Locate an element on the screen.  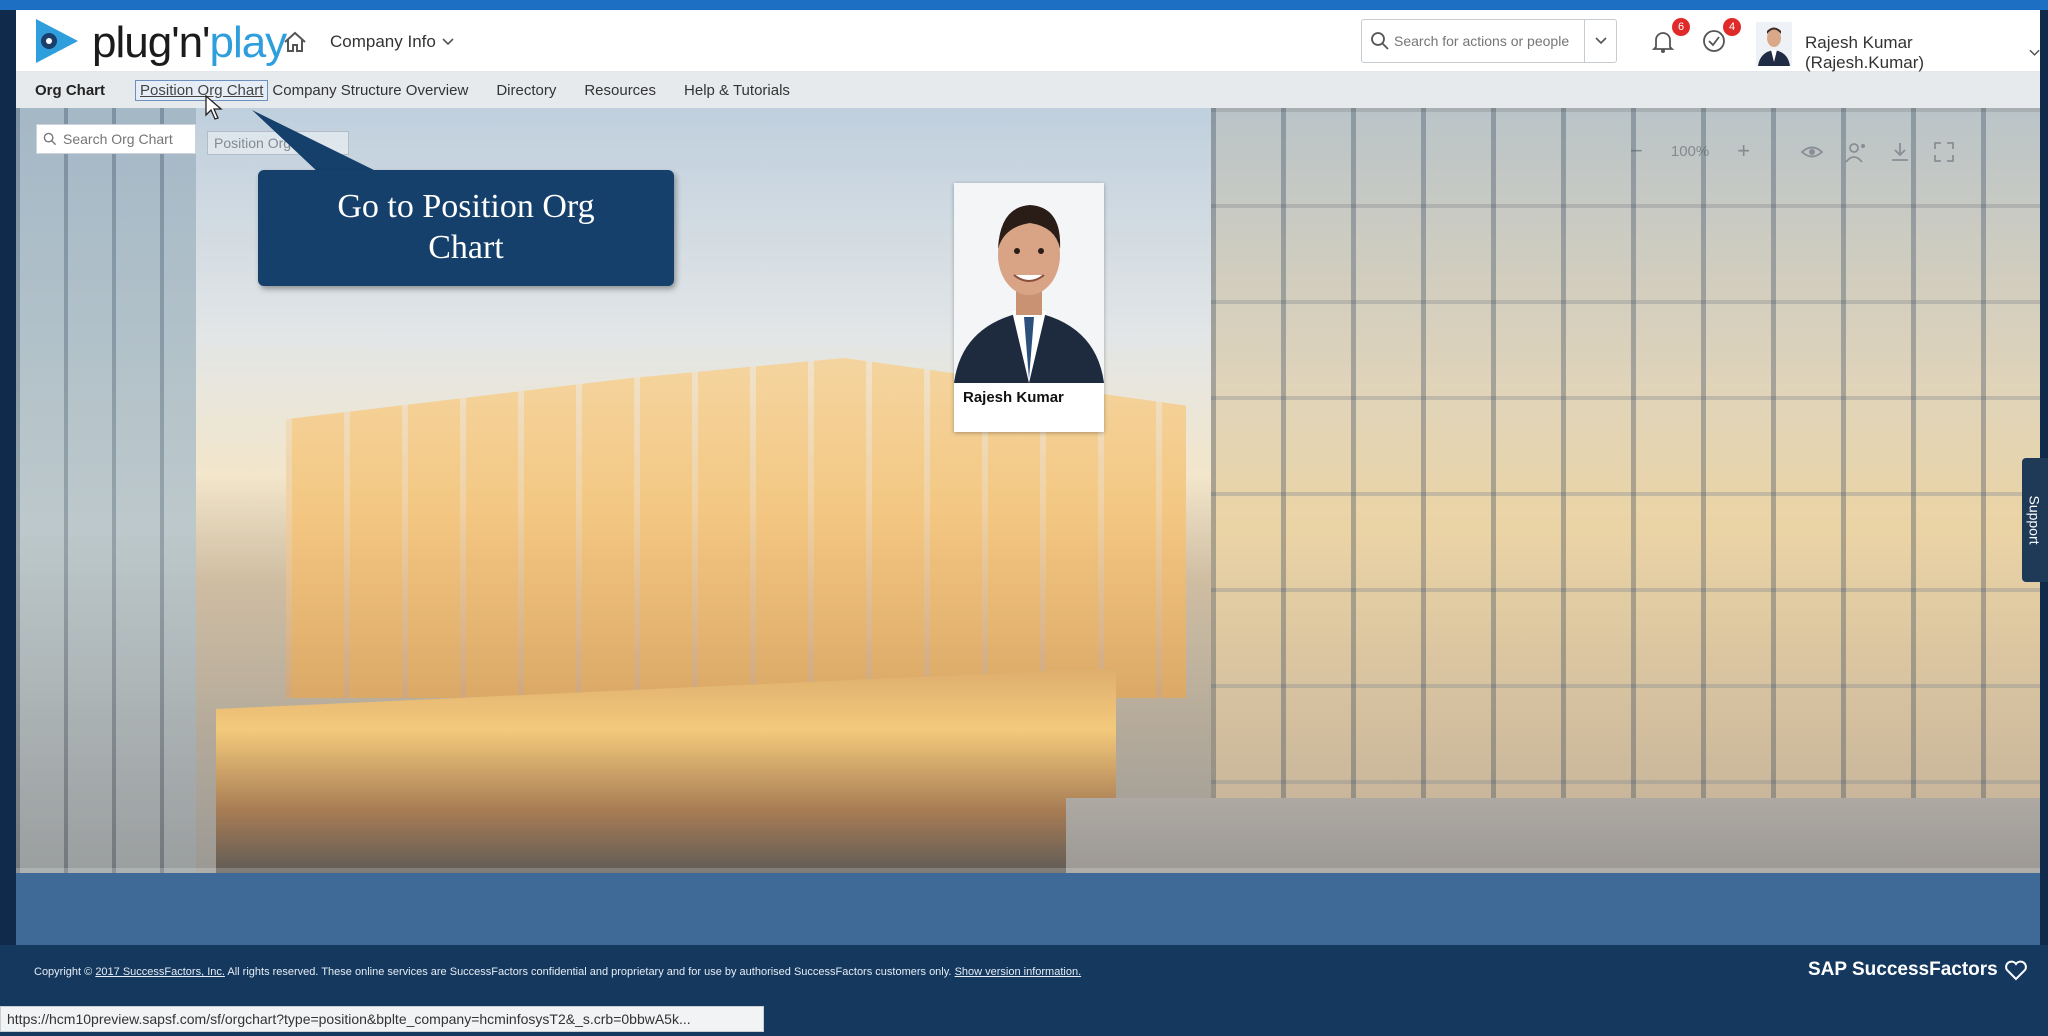
tab-resources: Resources is located at coordinates (620, 90).